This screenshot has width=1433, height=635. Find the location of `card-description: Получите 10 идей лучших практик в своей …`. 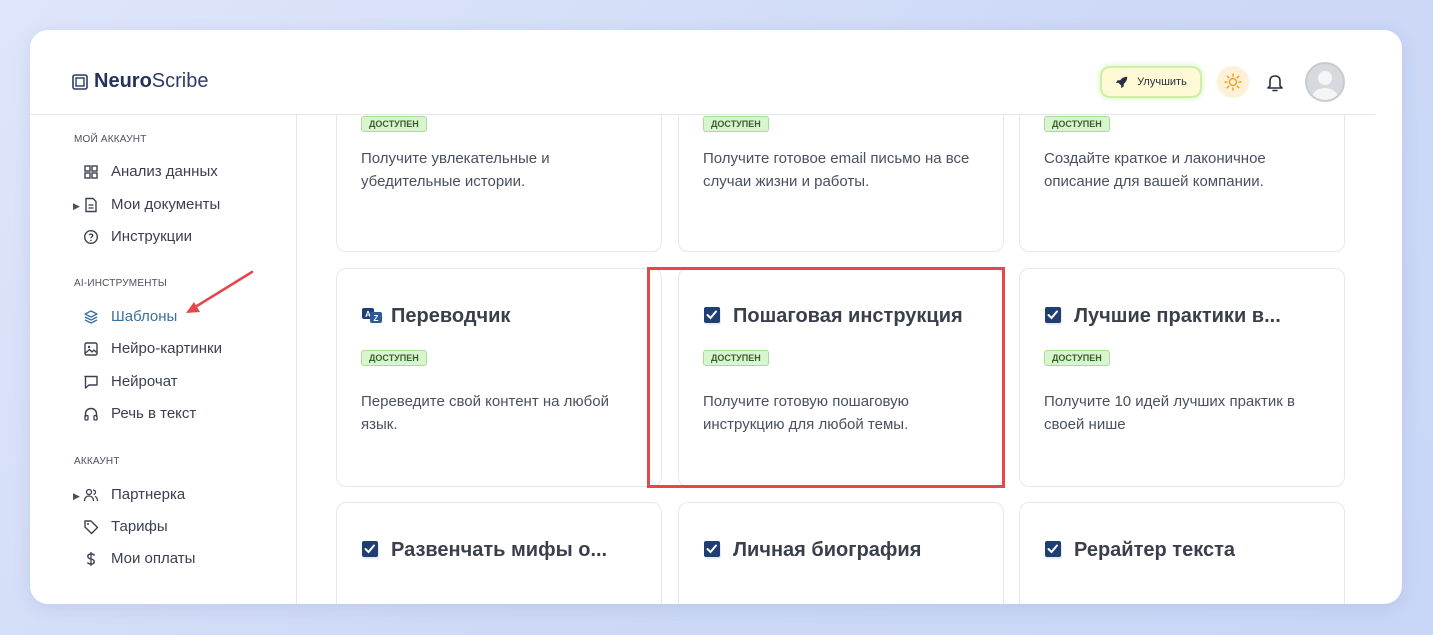

card-description: Получите 10 идей лучших практик в своей … is located at coordinates (1169, 413).